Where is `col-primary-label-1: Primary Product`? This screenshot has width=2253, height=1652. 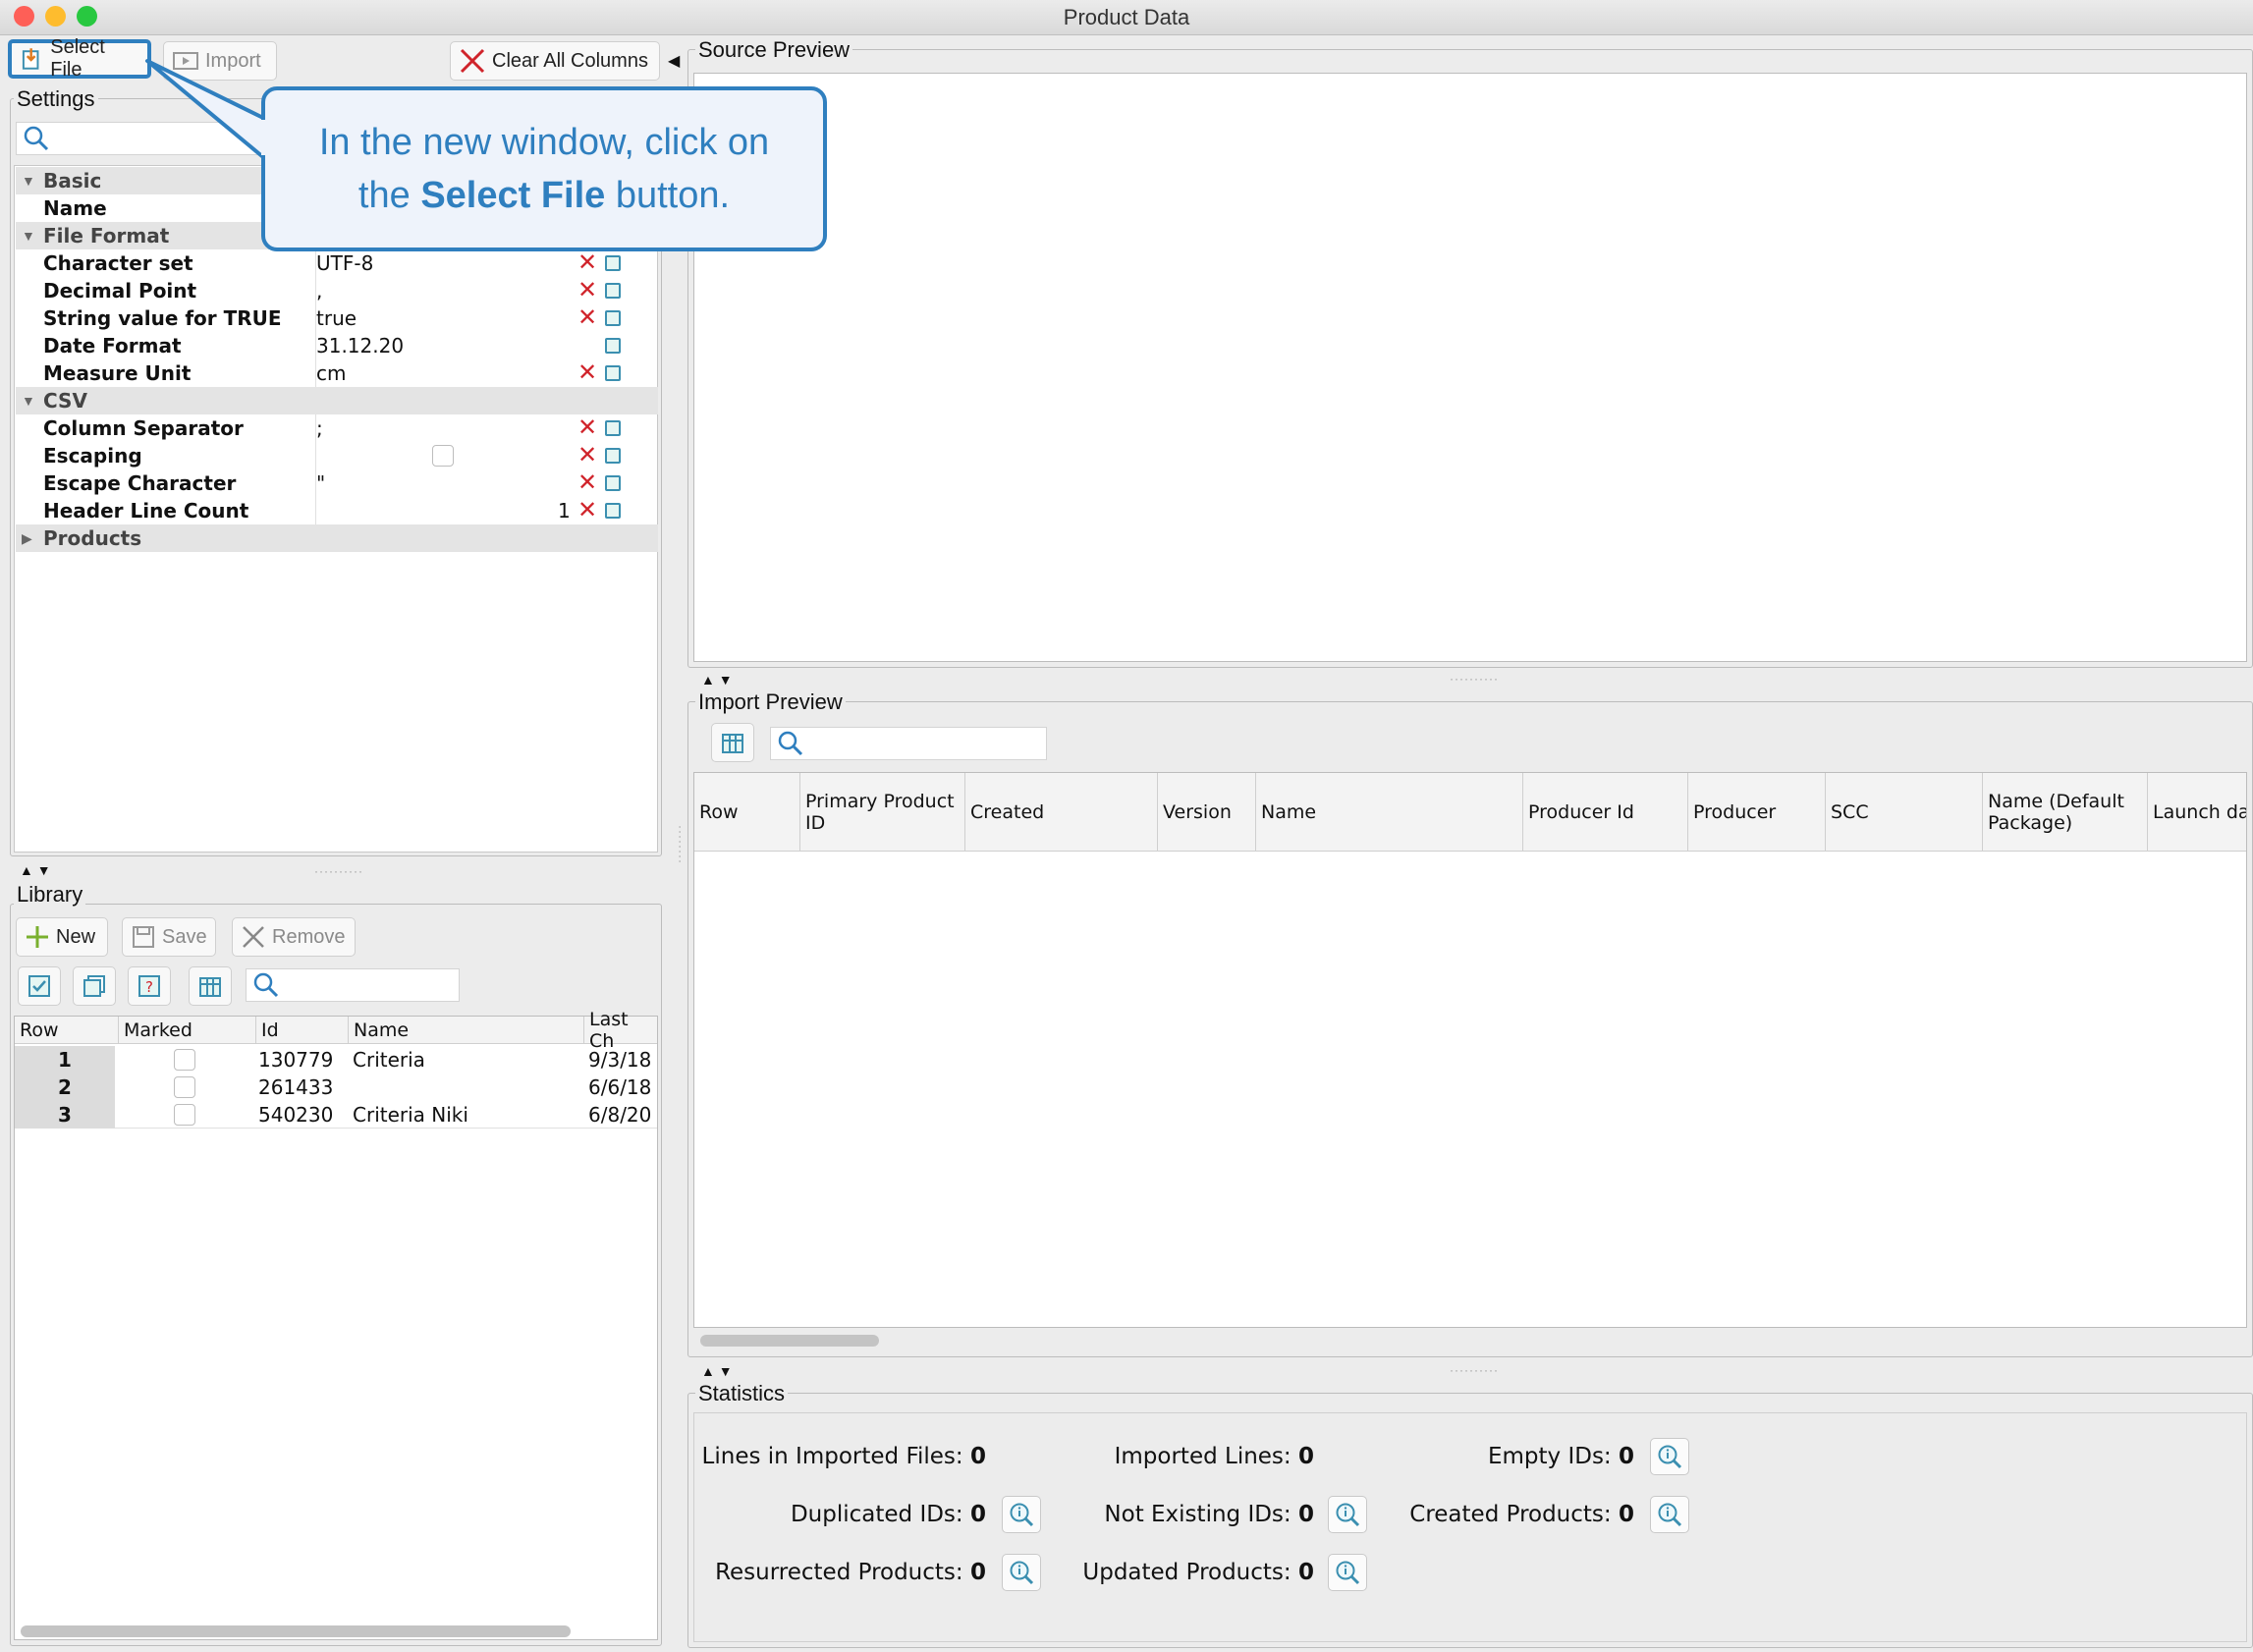 col-primary-label-1: Primary Product is located at coordinates (880, 801).